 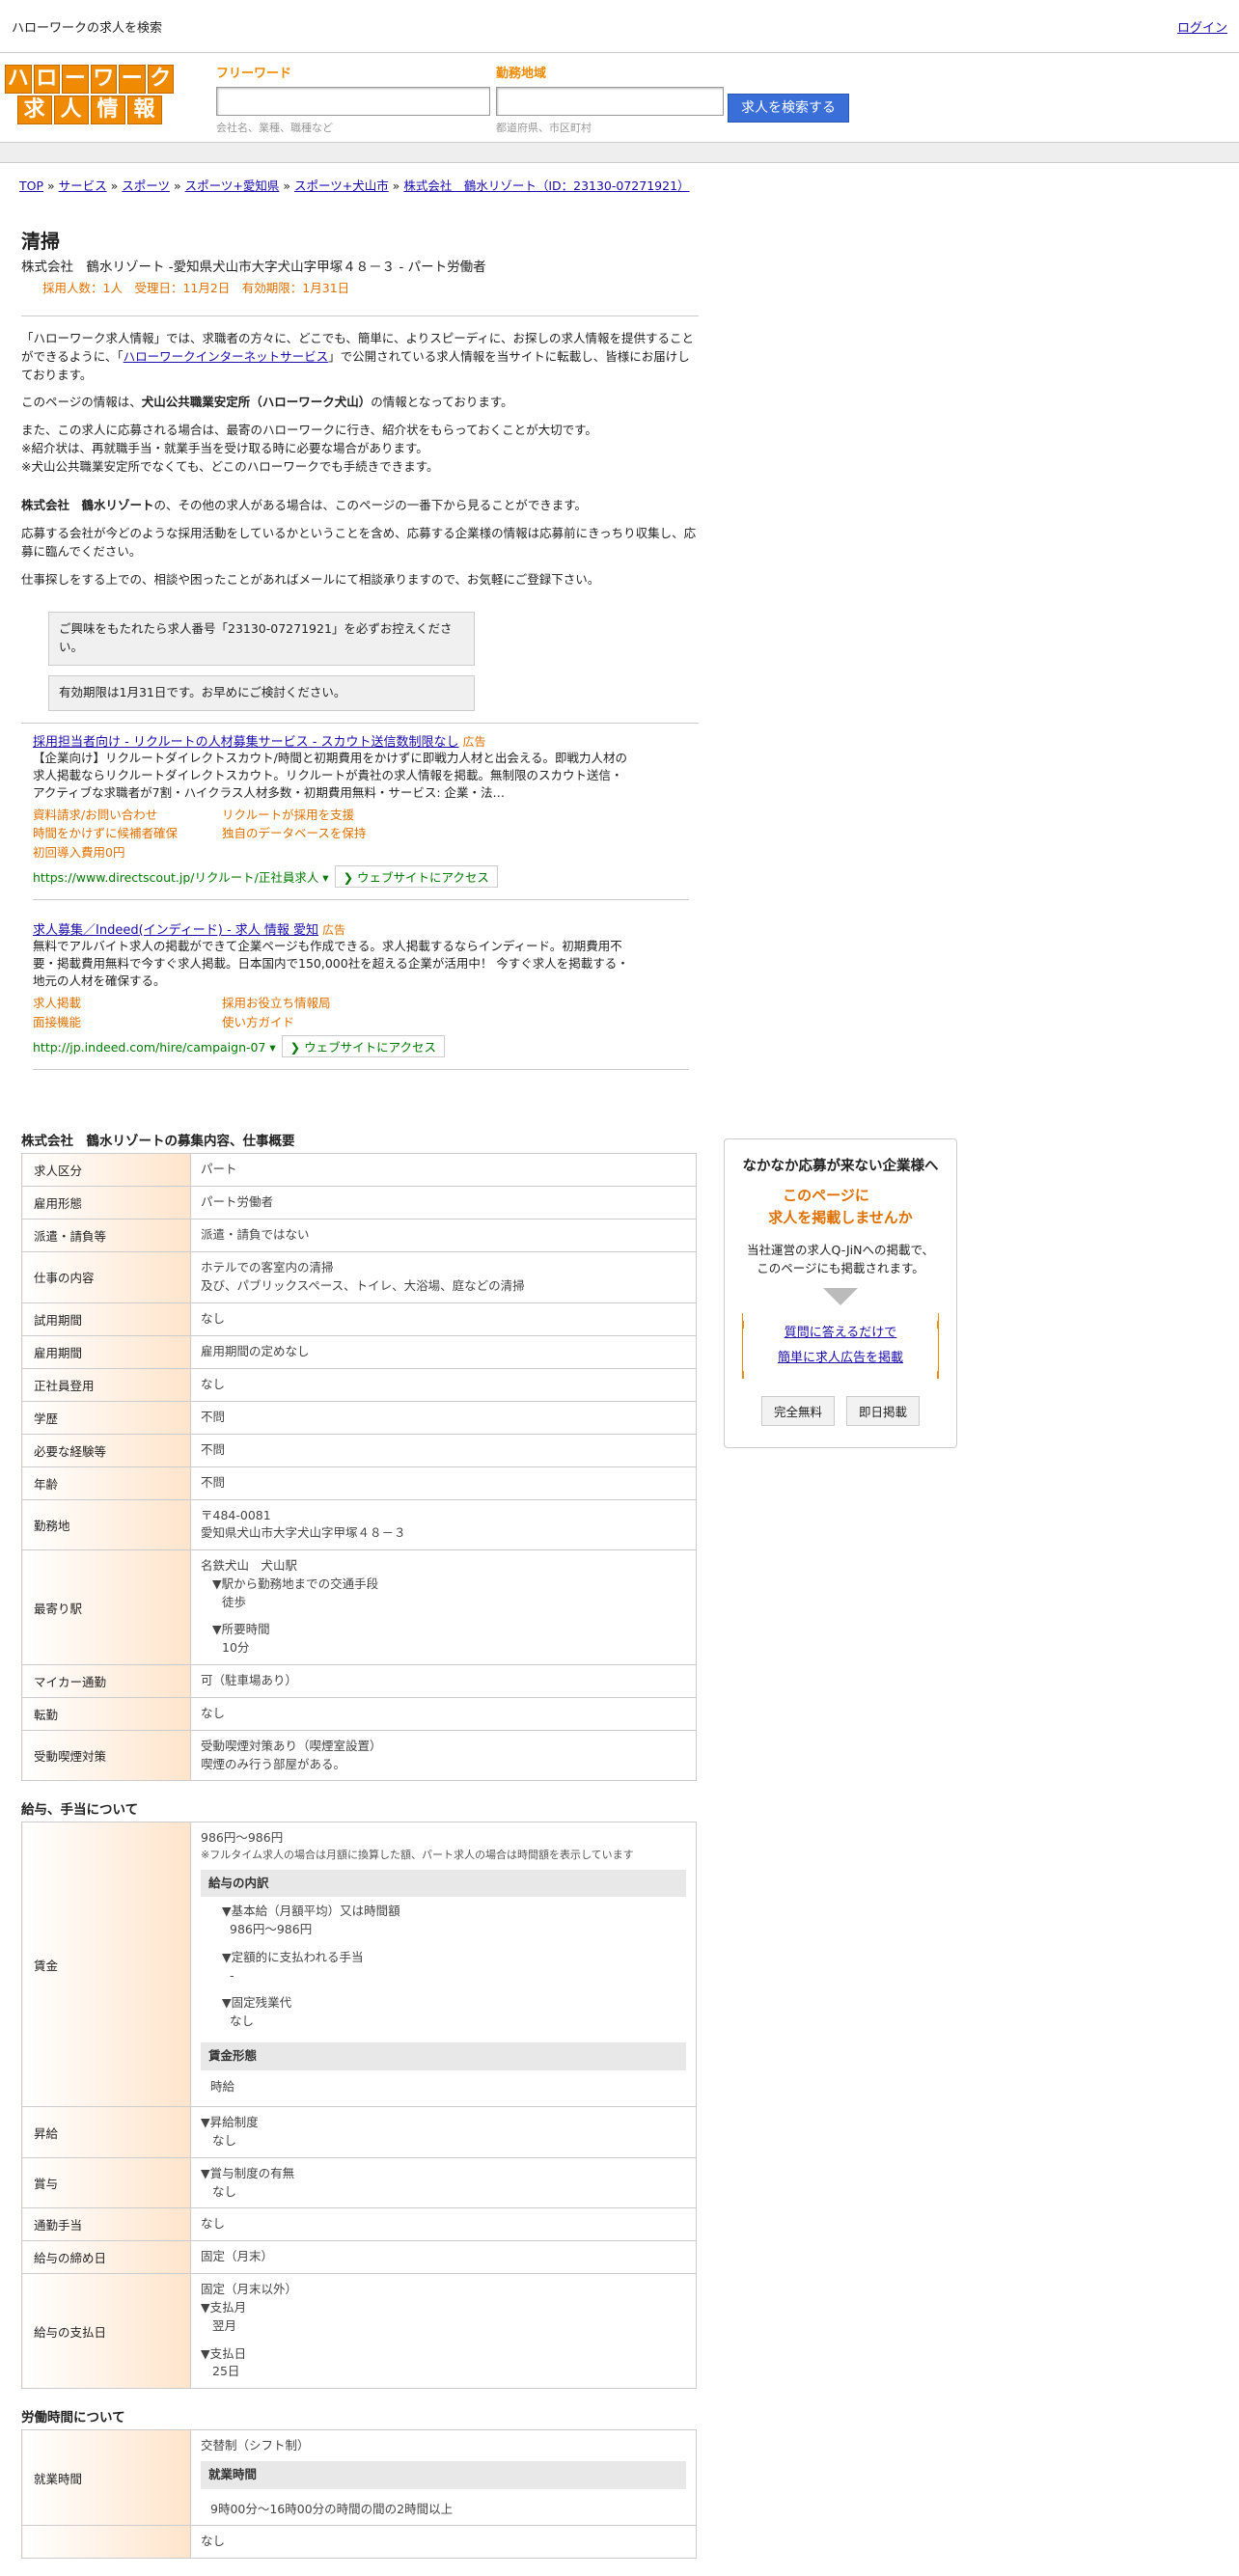 What do you see at coordinates (359, 1418) in the screenshot?
I see `table-row: 学歴 不問` at bounding box center [359, 1418].